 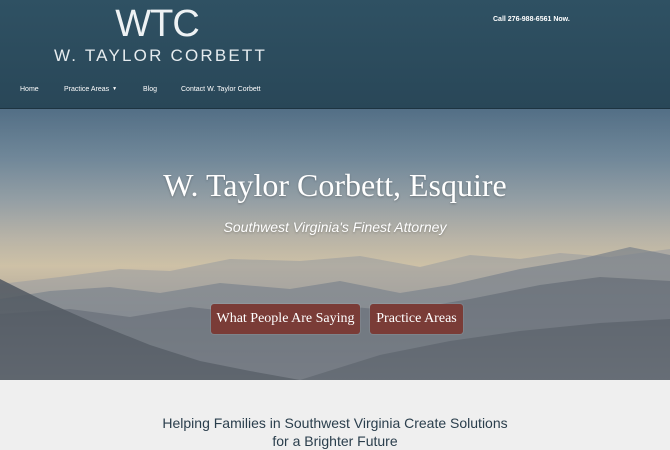 I want to click on nav-practice-areas-label: Practice Areas, so click(x=87, y=89).